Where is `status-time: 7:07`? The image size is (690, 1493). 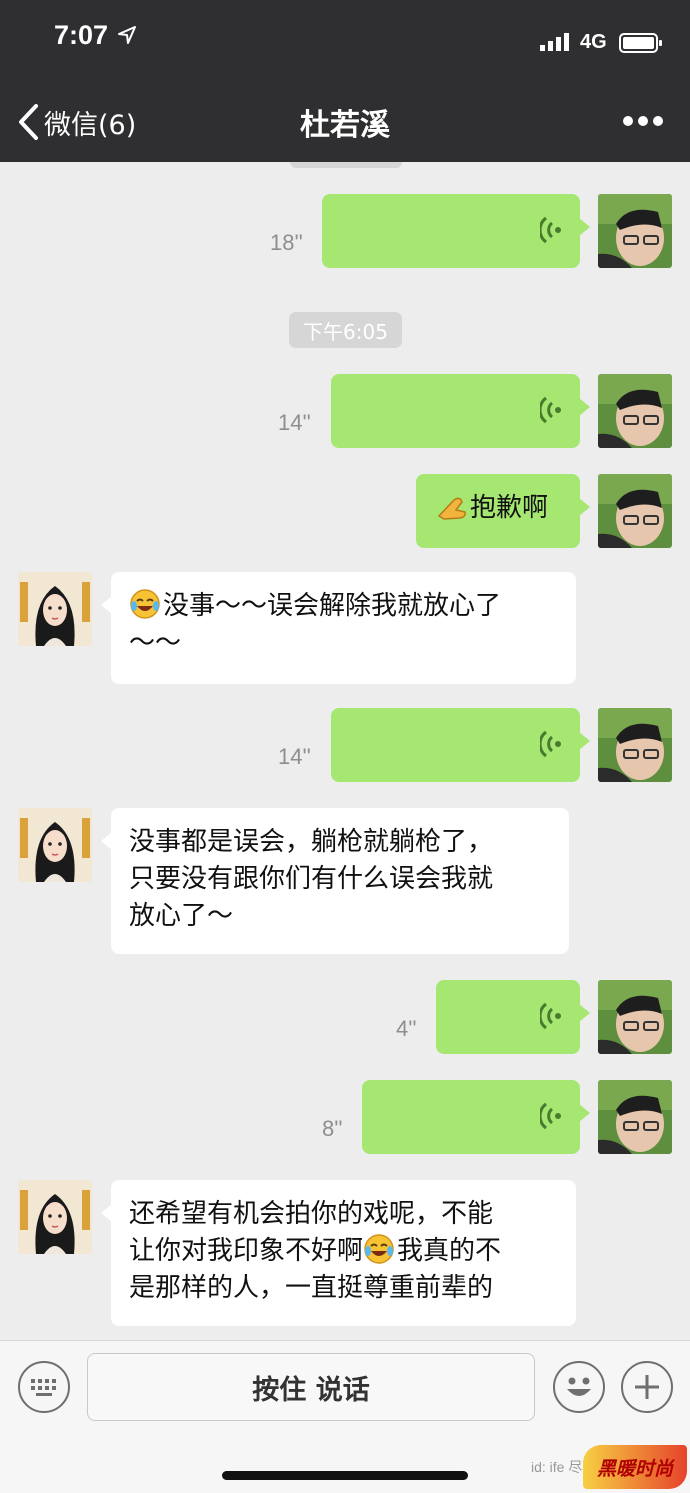 status-time: 7:07 is located at coordinates (81, 35).